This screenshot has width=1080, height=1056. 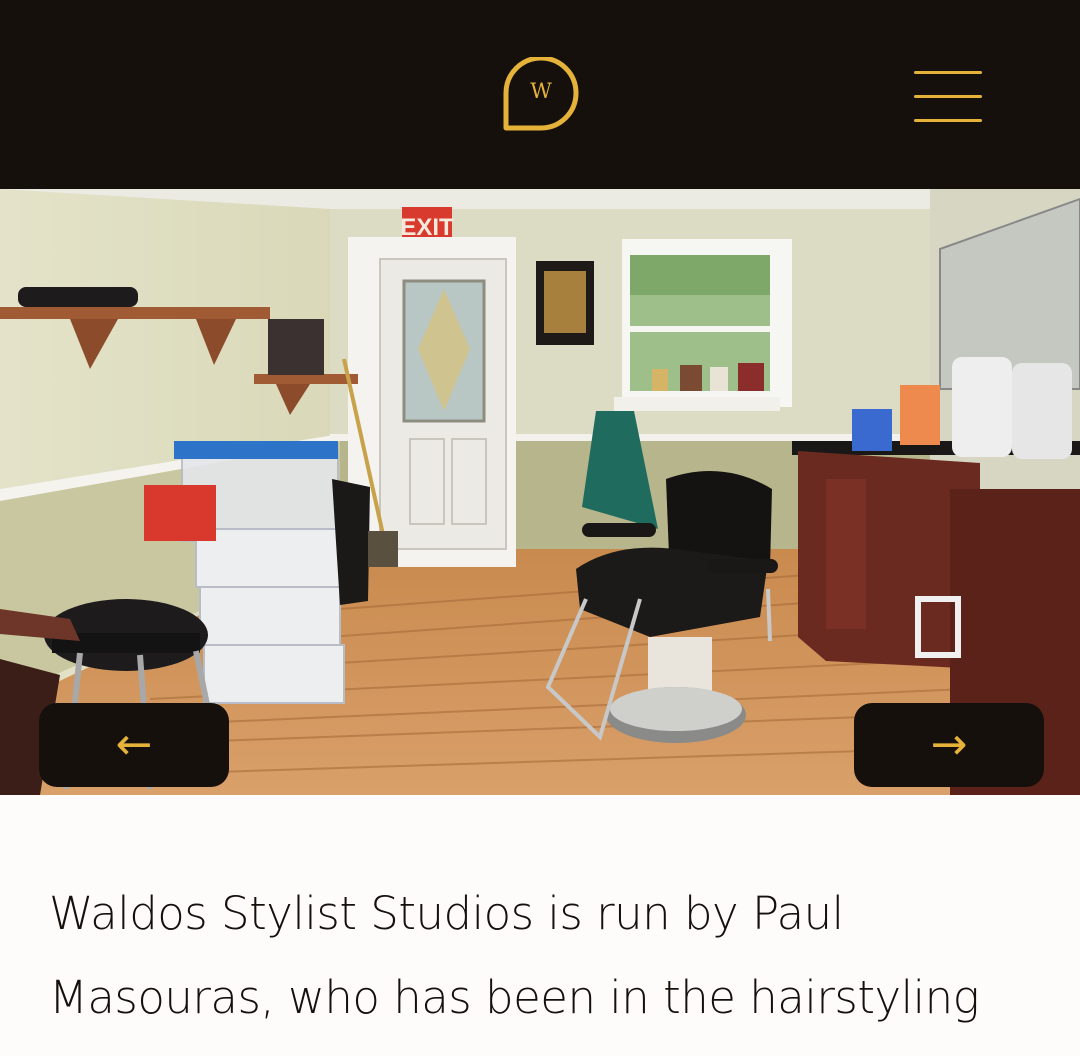 I want to click on site-logo: W, so click(x=541, y=94).